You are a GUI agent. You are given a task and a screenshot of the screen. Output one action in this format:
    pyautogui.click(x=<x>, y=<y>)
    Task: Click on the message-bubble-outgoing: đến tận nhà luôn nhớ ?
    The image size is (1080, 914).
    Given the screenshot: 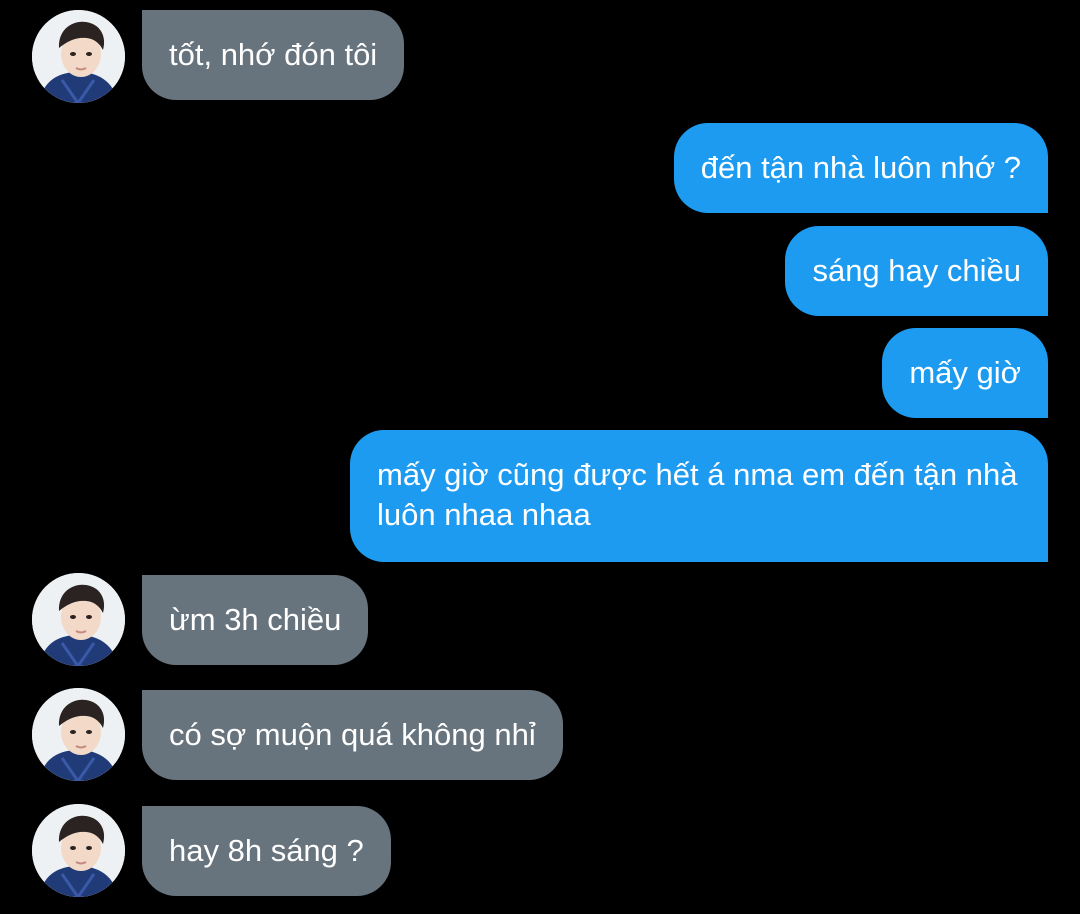 What is the action you would take?
    pyautogui.click(x=860, y=168)
    